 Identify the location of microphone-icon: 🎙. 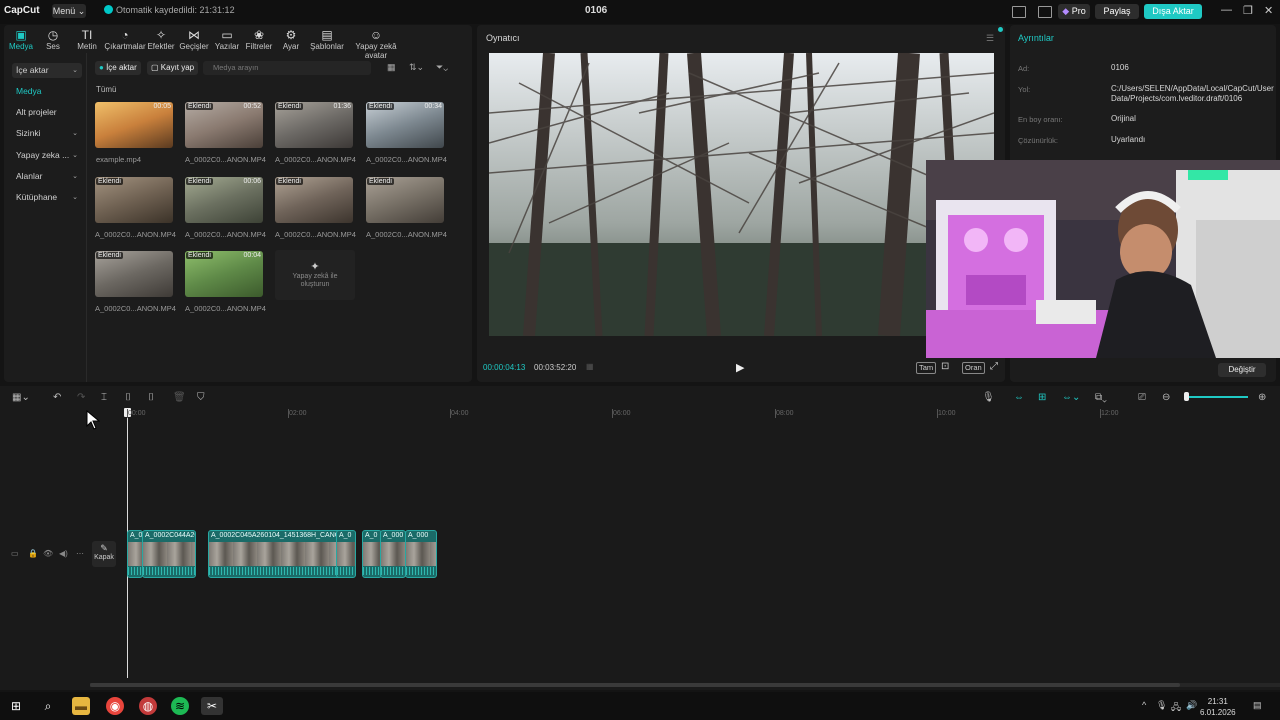
(988, 397).